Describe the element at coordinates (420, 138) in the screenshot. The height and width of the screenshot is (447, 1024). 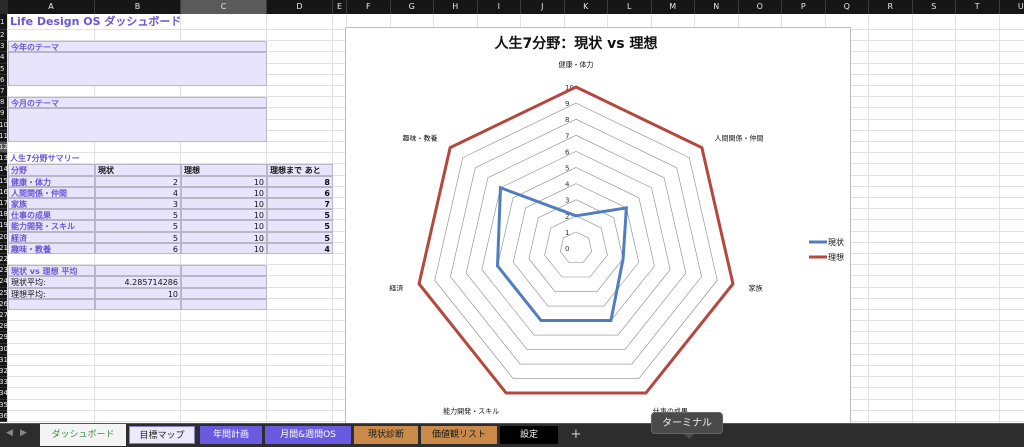
I see `category-label: 趣味・教養` at that location.